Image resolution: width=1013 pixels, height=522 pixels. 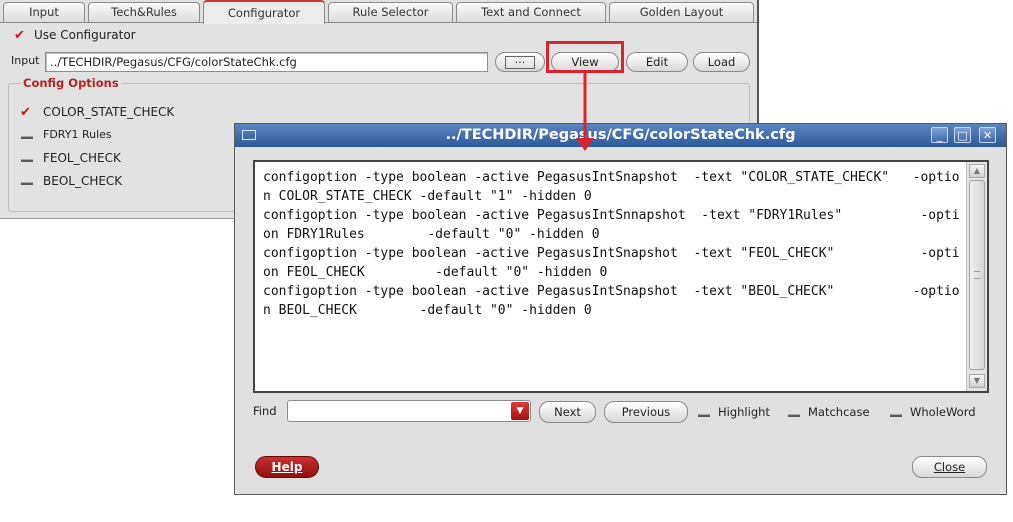 What do you see at coordinates (520, 411) in the screenshot?
I see `dropdown-arrow-icon: ▼` at bounding box center [520, 411].